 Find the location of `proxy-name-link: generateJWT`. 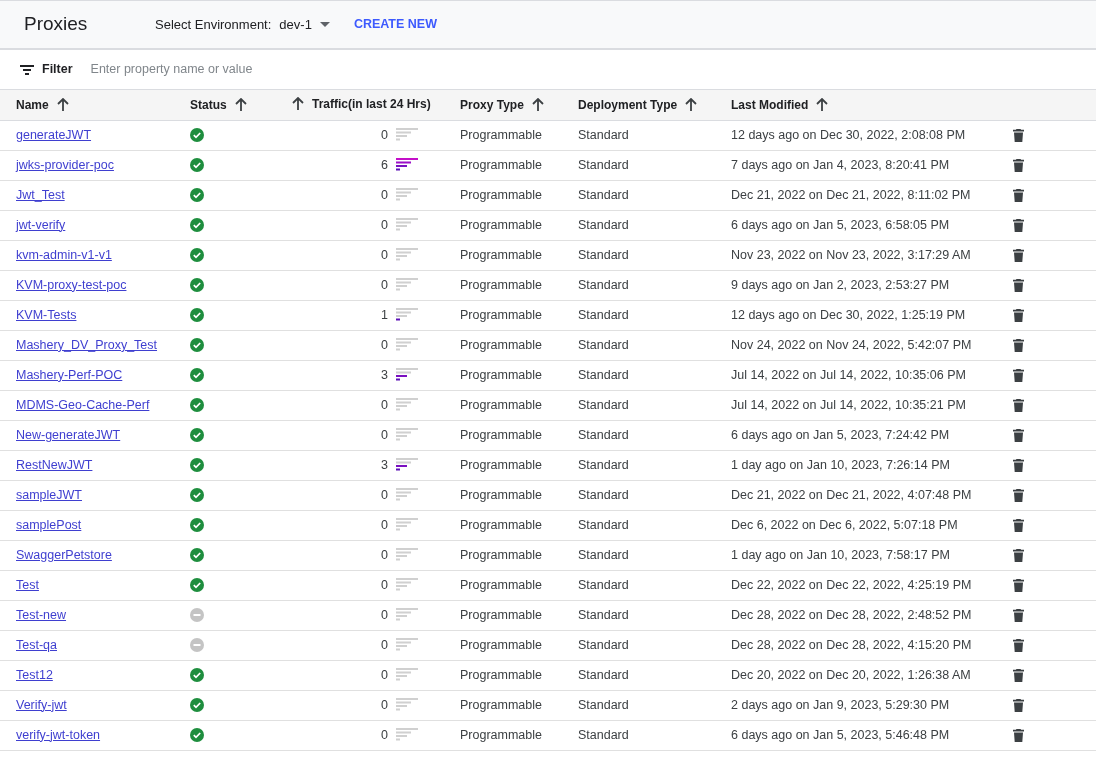

proxy-name-link: generateJWT is located at coordinates (54, 134).